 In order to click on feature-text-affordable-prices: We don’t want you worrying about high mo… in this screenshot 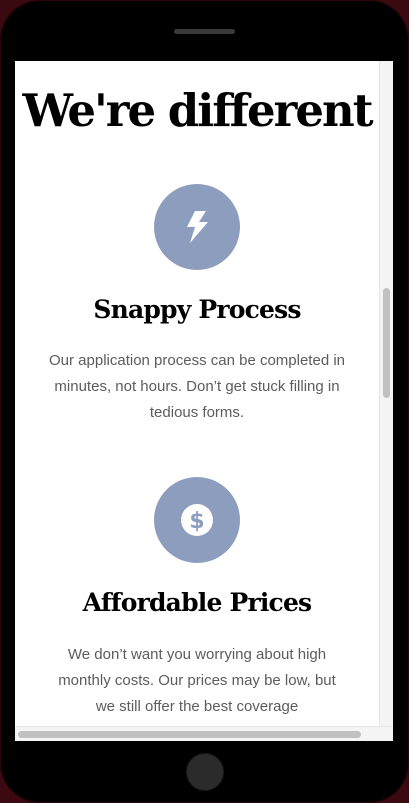, I will do `click(197, 680)`.